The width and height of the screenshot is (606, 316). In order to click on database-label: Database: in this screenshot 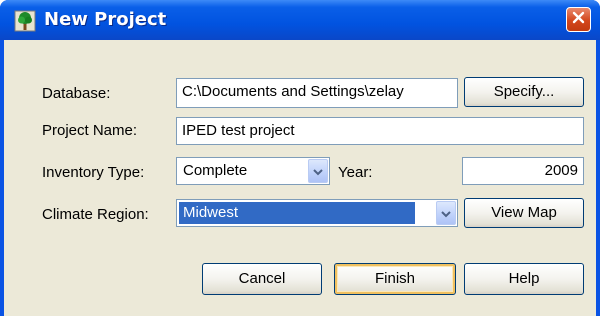, I will do `click(76, 93)`.